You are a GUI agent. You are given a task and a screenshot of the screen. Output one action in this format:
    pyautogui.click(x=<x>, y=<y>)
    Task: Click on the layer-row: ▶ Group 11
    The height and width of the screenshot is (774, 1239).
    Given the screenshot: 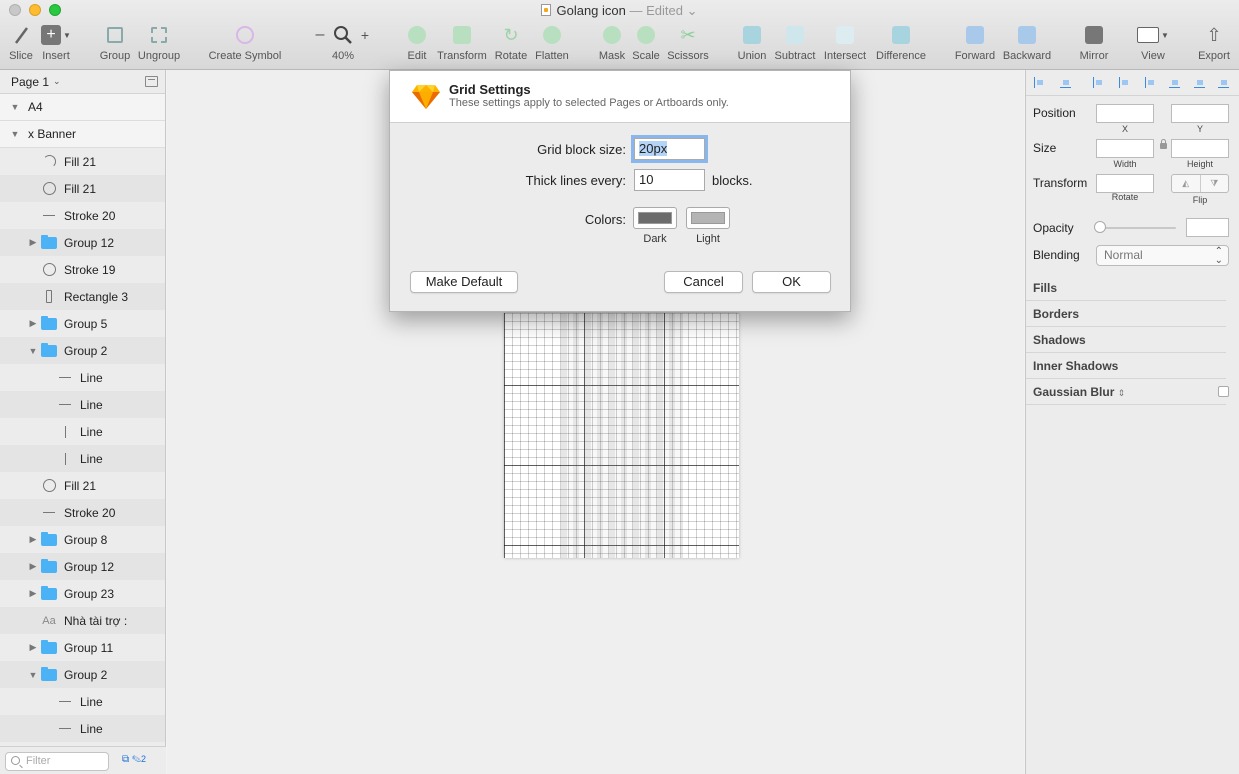 What is the action you would take?
    pyautogui.click(x=82, y=647)
    